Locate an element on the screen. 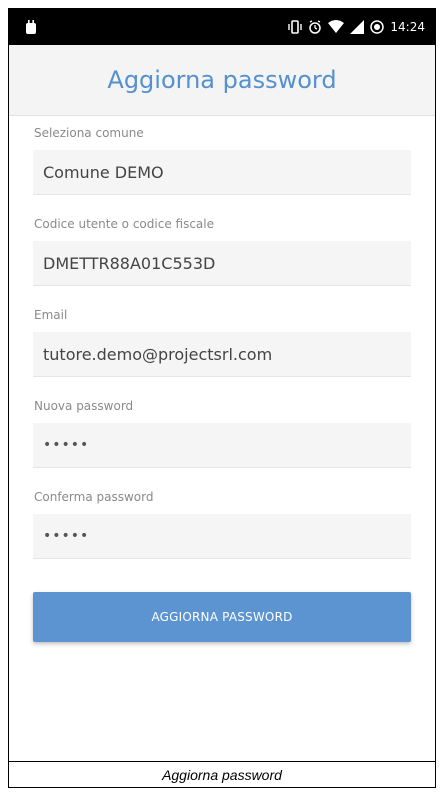 The image size is (445, 793). status-bar: 14:24 is located at coordinates (222, 27).